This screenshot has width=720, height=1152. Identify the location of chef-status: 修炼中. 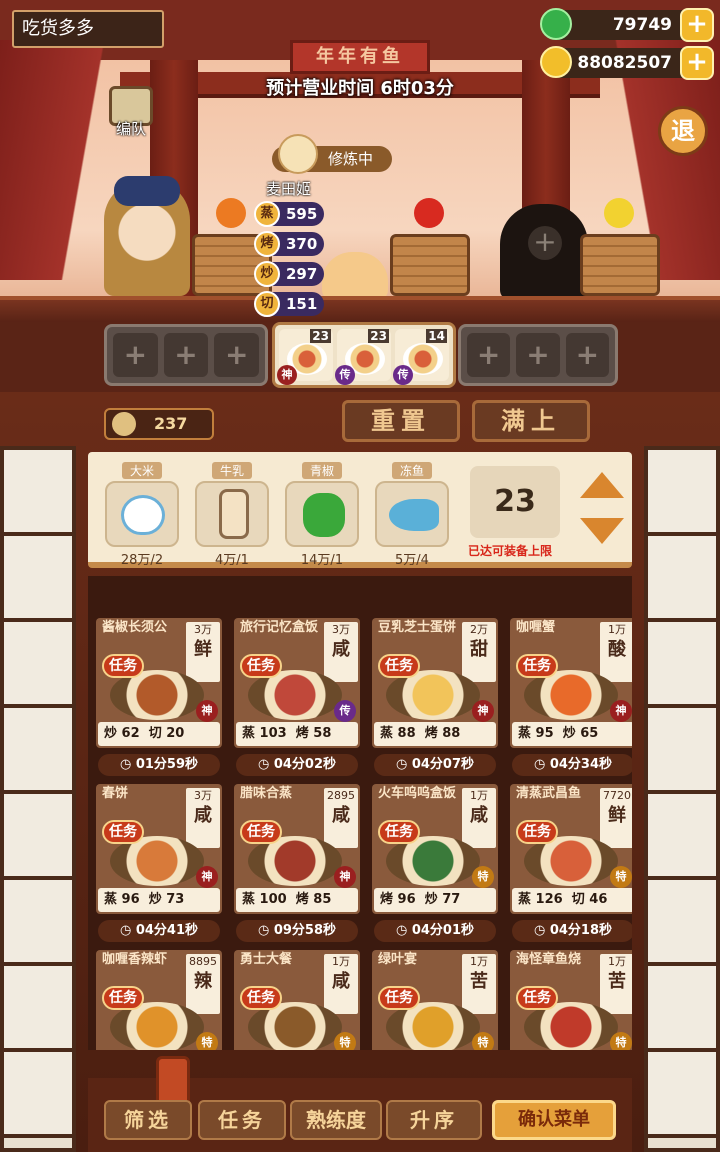
(351, 159).